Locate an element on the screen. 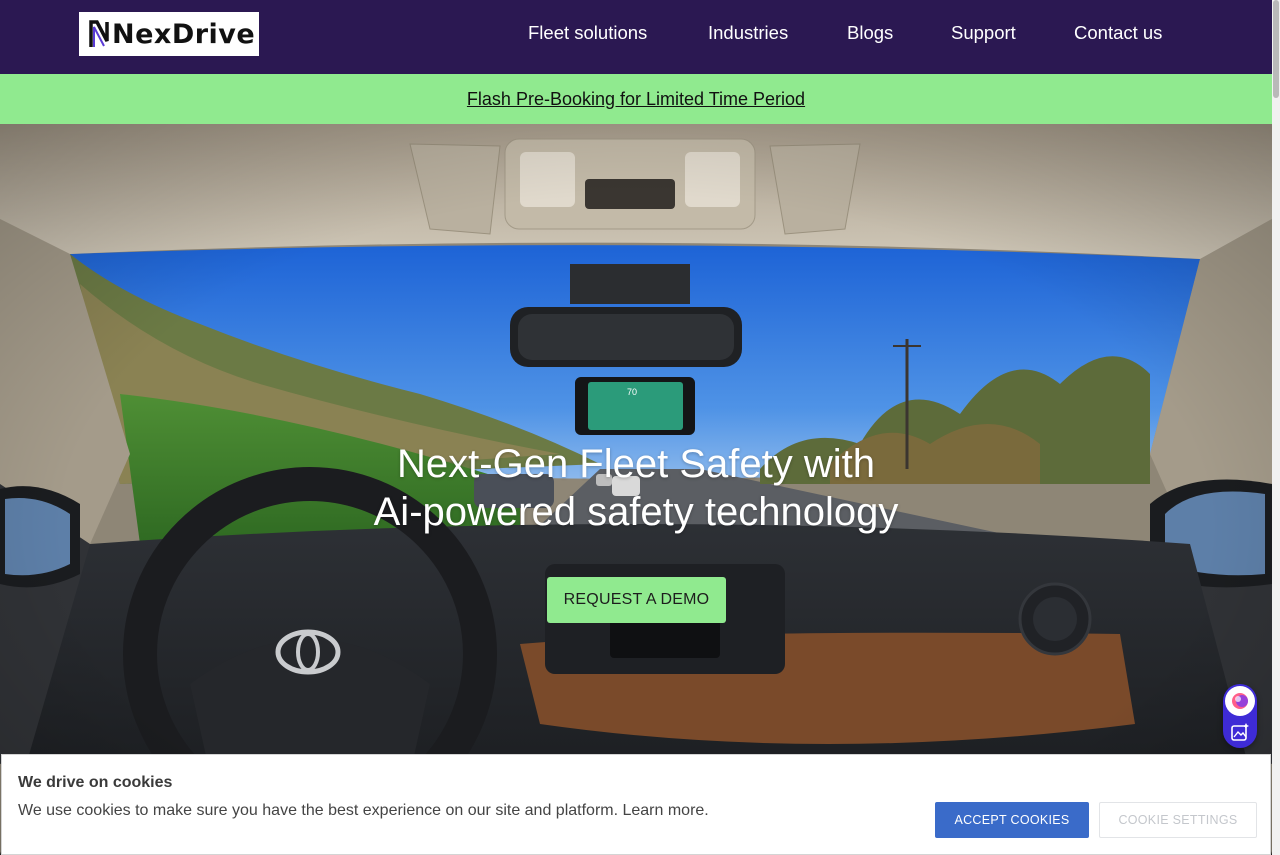 The image size is (1280, 855). nav-item-fleet-solutions: Fleet solutions is located at coordinates (587, 33).